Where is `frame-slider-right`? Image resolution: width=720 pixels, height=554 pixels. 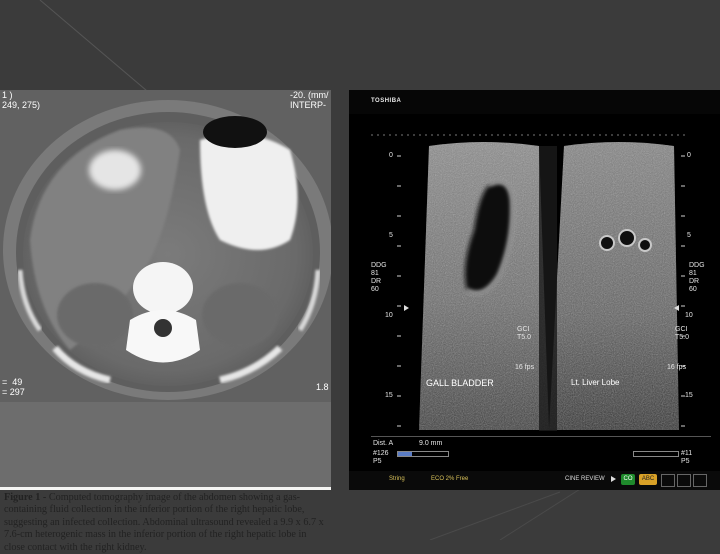
frame-slider-right is located at coordinates (656, 454).